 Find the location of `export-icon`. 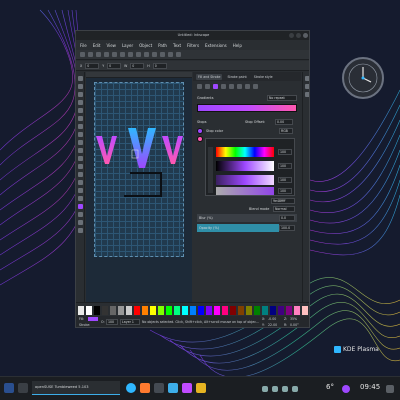

export-icon is located at coordinates (122, 54).